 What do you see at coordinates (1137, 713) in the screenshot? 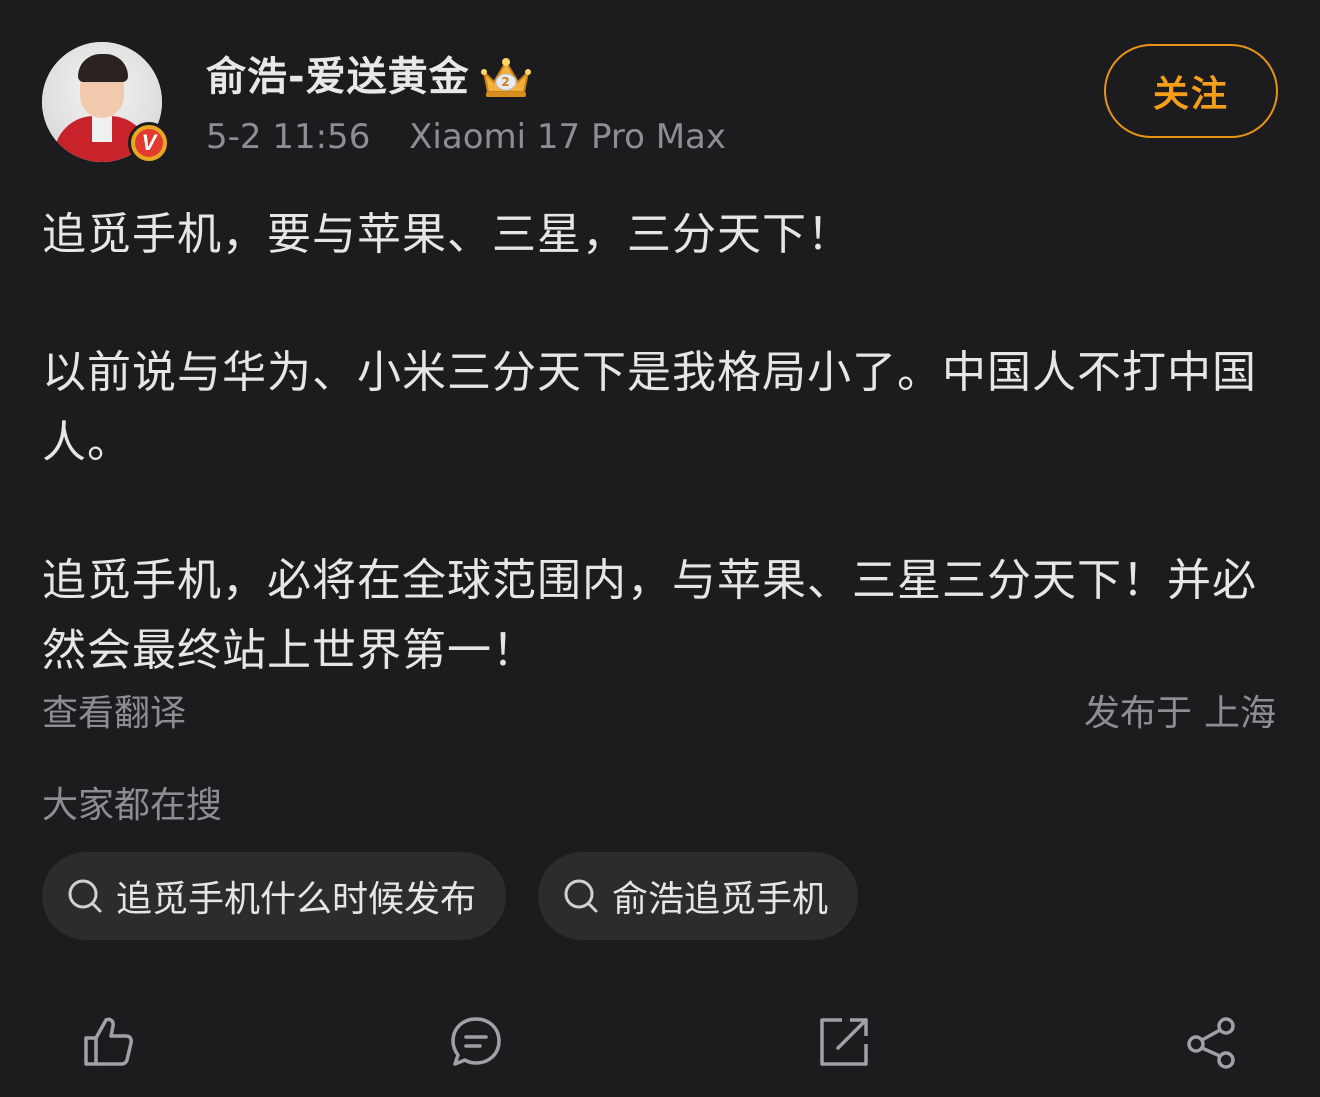
I see `location-prefix: 发布于` at bounding box center [1137, 713].